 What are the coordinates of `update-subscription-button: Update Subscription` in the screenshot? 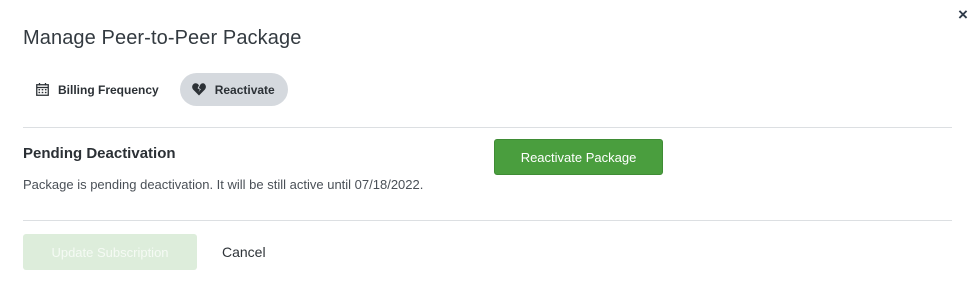 It's located at (110, 252).